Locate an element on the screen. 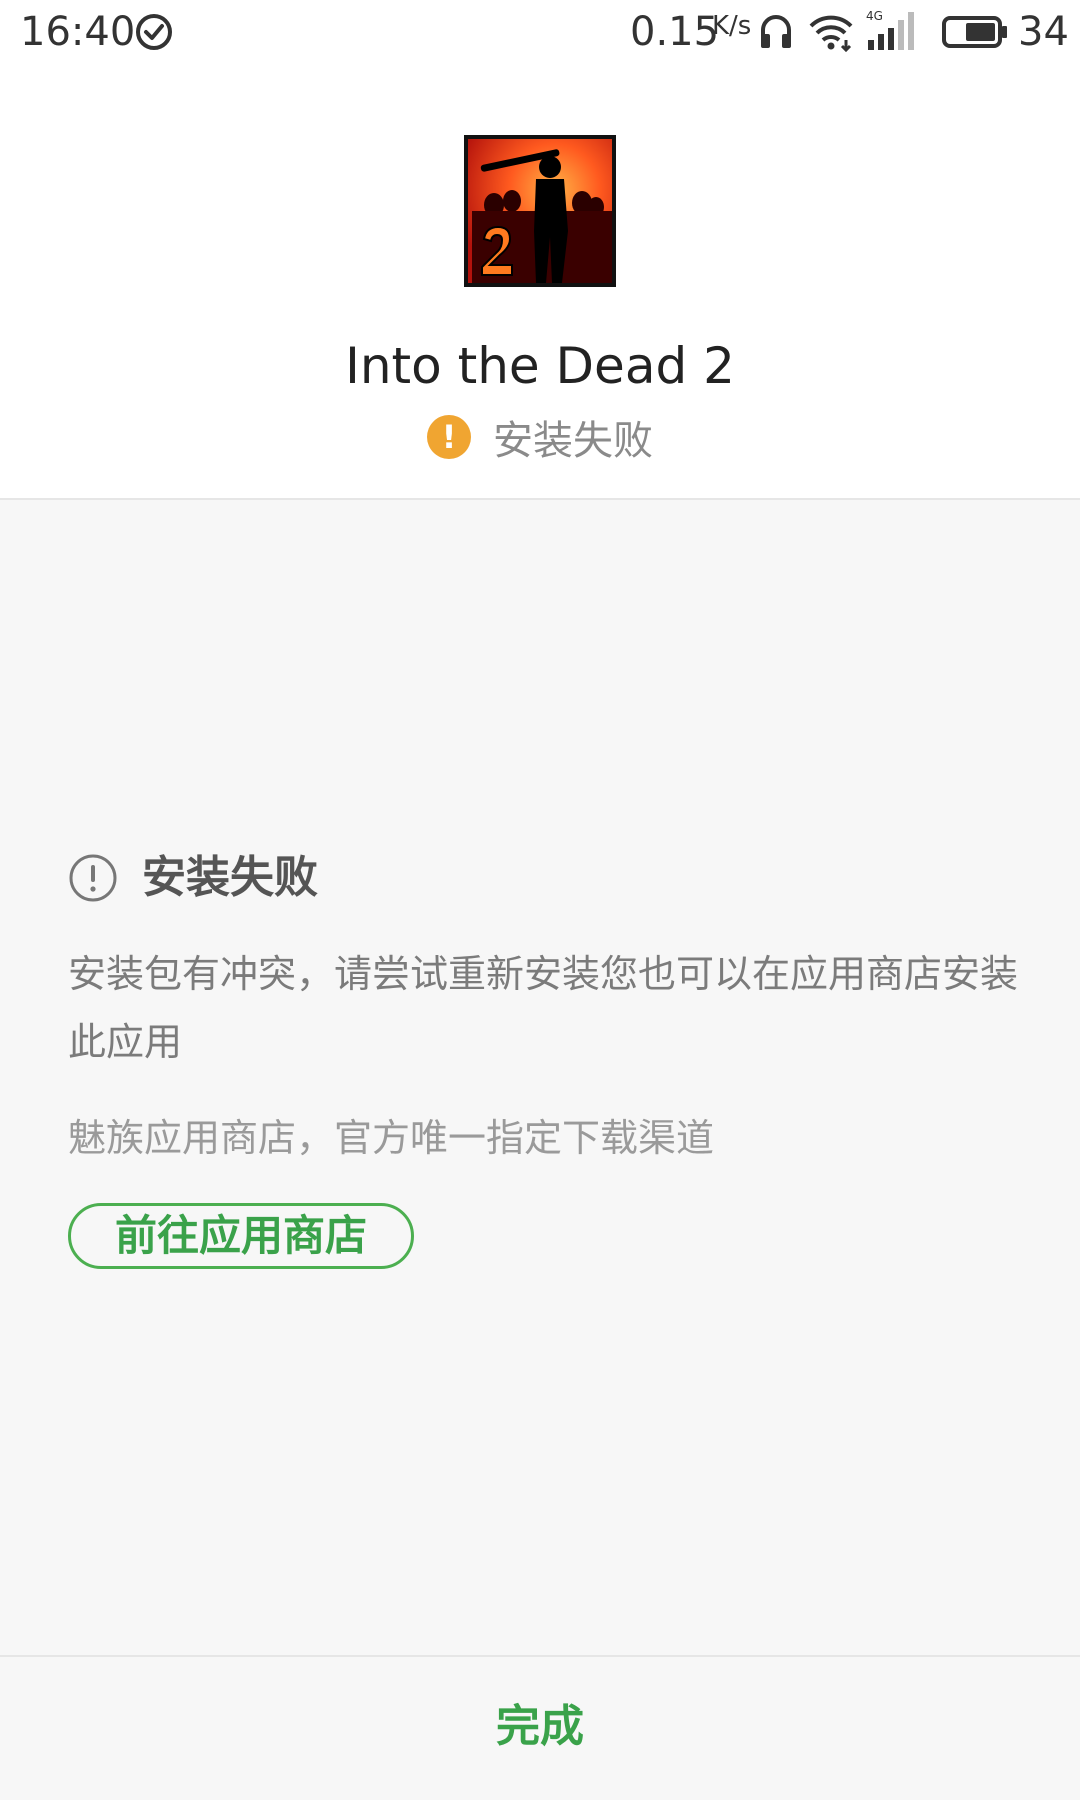 The image size is (1080, 1800). battery-icon is located at coordinates (974, 32).